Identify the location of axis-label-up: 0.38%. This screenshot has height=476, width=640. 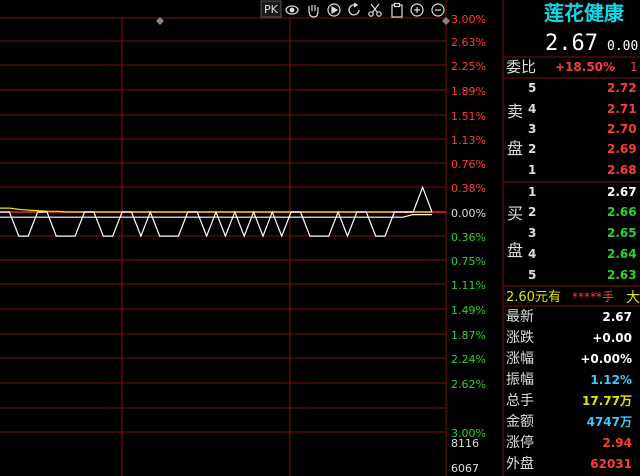
(468, 188).